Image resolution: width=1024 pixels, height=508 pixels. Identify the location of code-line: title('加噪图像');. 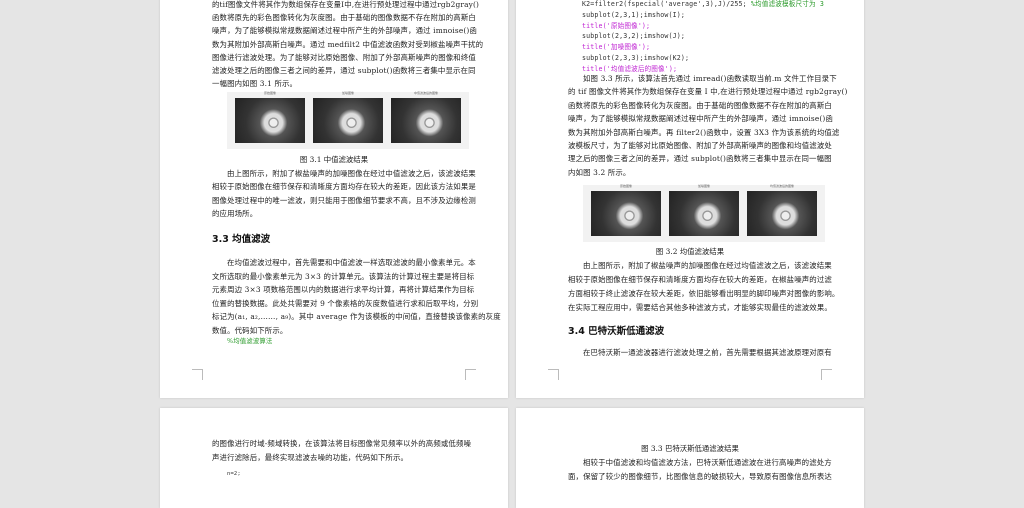
(616, 47).